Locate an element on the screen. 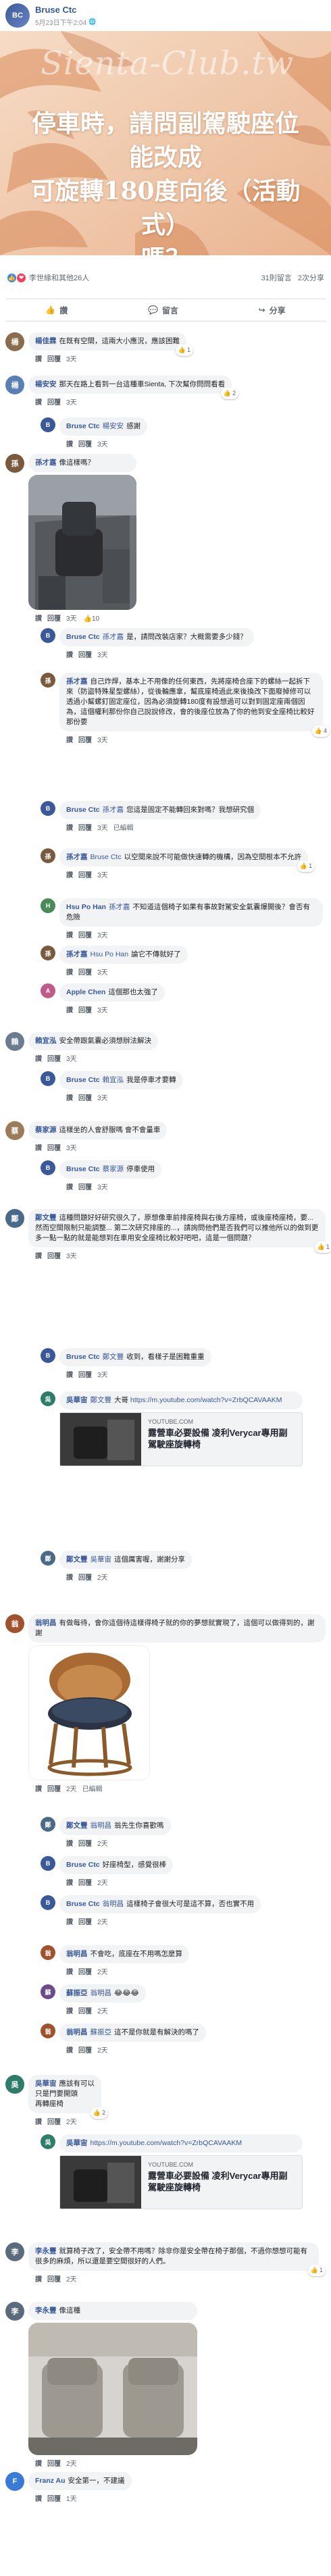 Image resolution: width=331 pixels, height=2576 pixels. commenter-name: 楊佳霖 is located at coordinates (46, 341).